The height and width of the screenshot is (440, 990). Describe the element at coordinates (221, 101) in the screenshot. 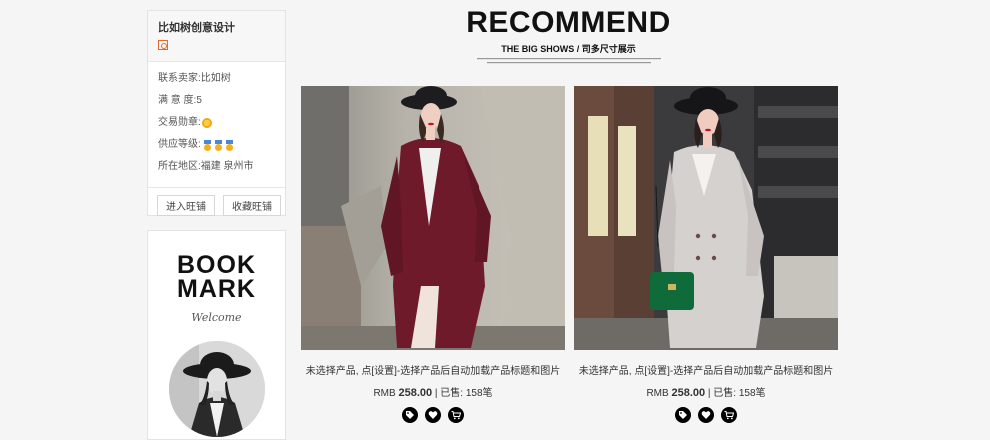

I see `satisfaction-row: 满 意 度: 5` at that location.